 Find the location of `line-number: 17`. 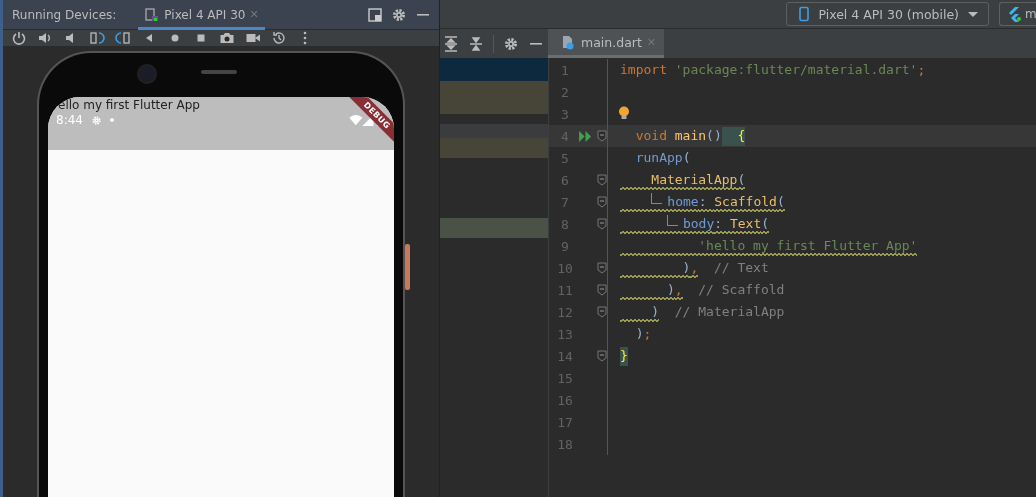

line-number: 17 is located at coordinates (565, 422).